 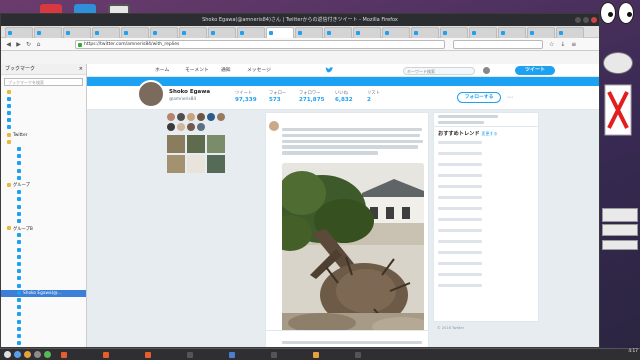 I want to click on more-icon: ⋯, so click(x=510, y=97).